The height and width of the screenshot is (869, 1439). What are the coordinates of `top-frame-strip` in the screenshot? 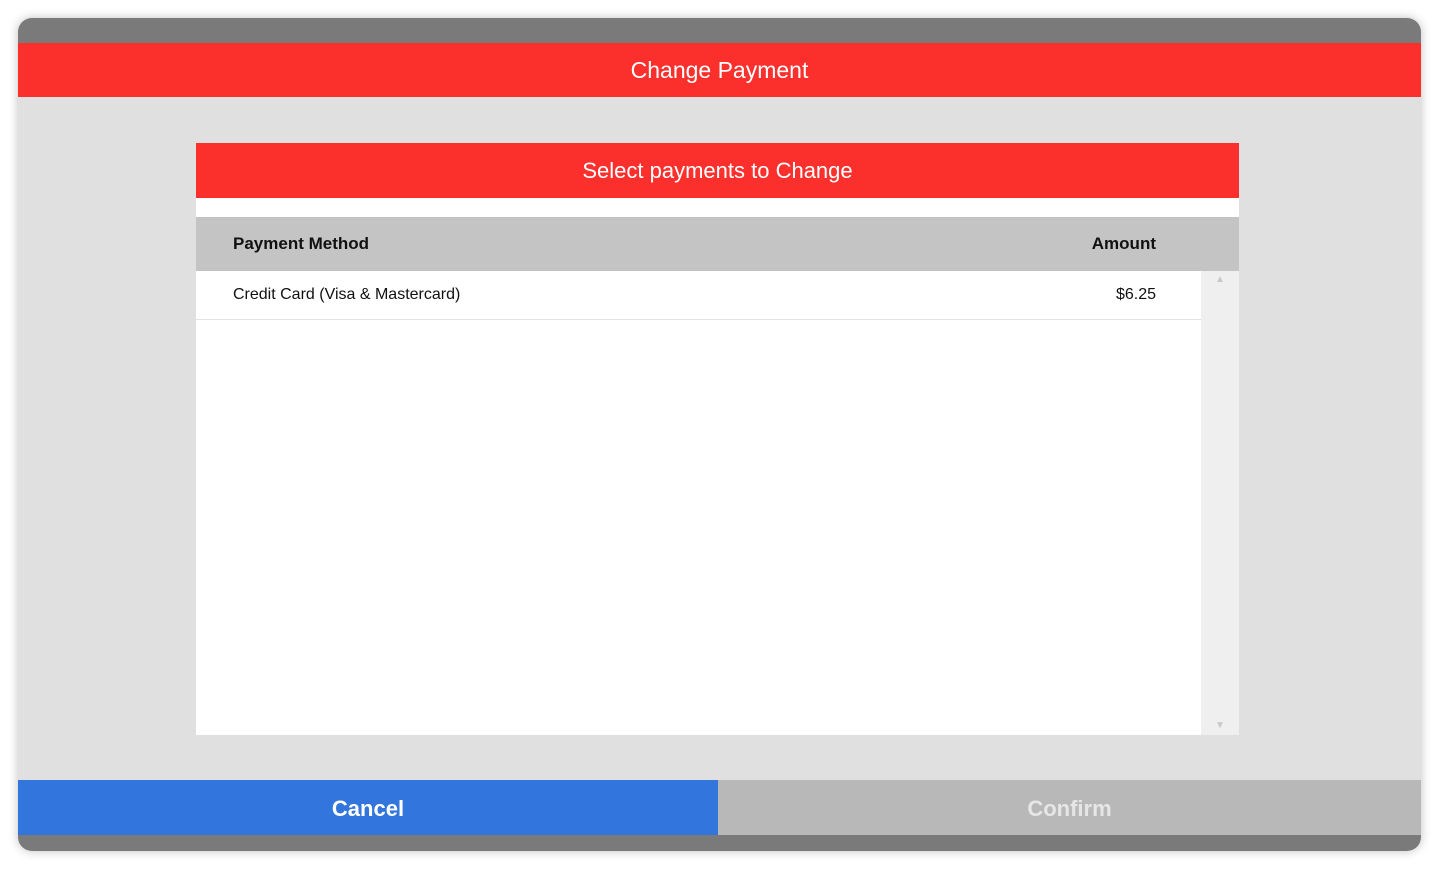 It's located at (719, 30).